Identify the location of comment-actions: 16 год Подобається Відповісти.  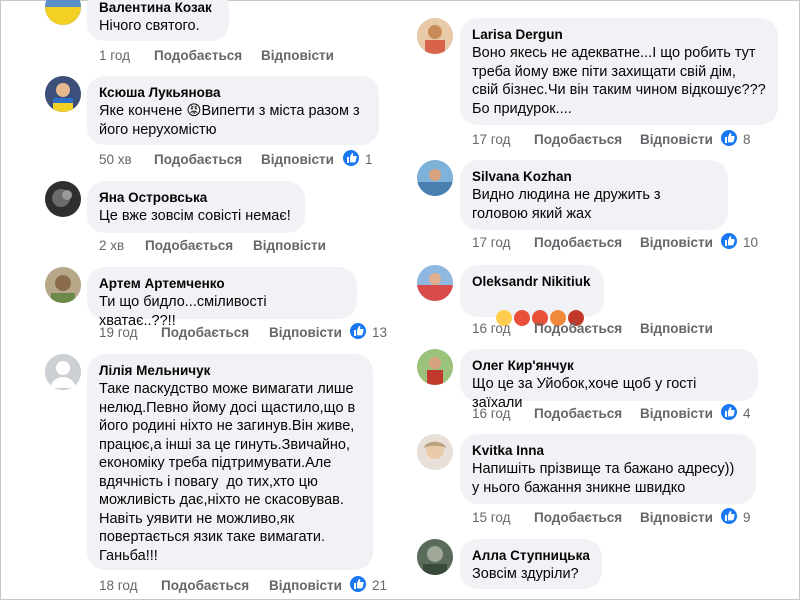
(627, 329).